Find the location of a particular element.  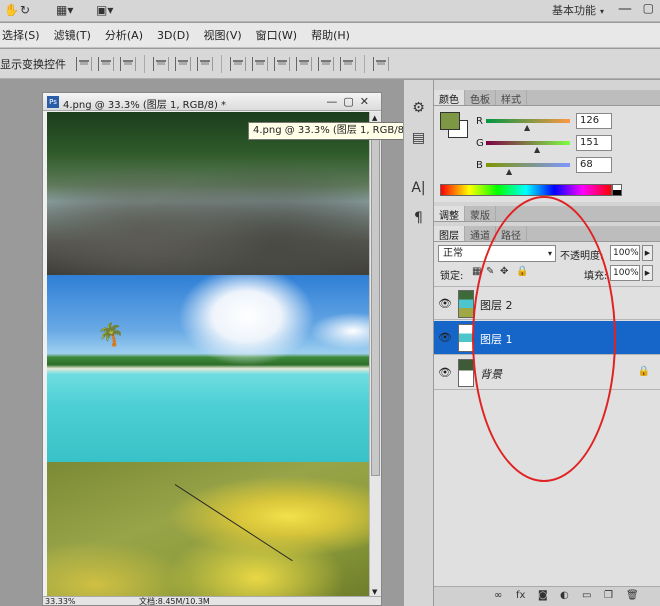

hand-tool-icon: ✋ is located at coordinates (11, 11).